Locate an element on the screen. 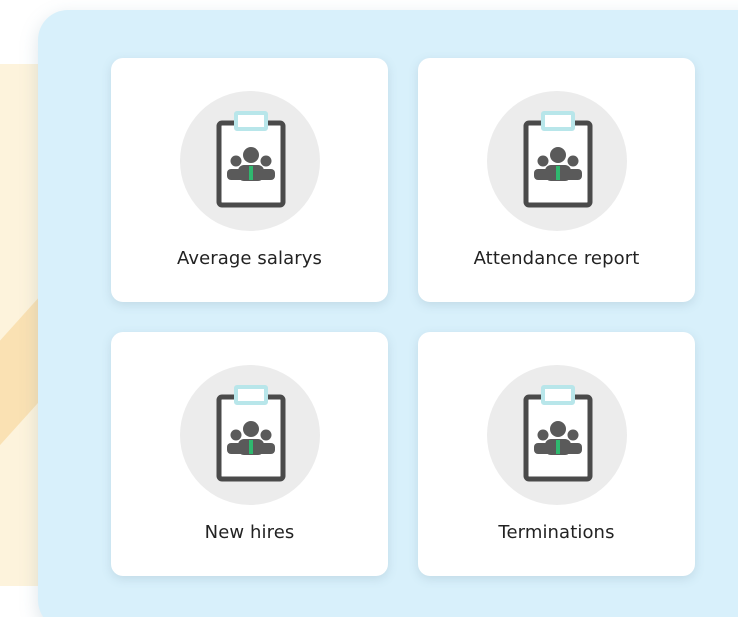  report-tile-attendance-report: Attendance report is located at coordinates (556, 180).